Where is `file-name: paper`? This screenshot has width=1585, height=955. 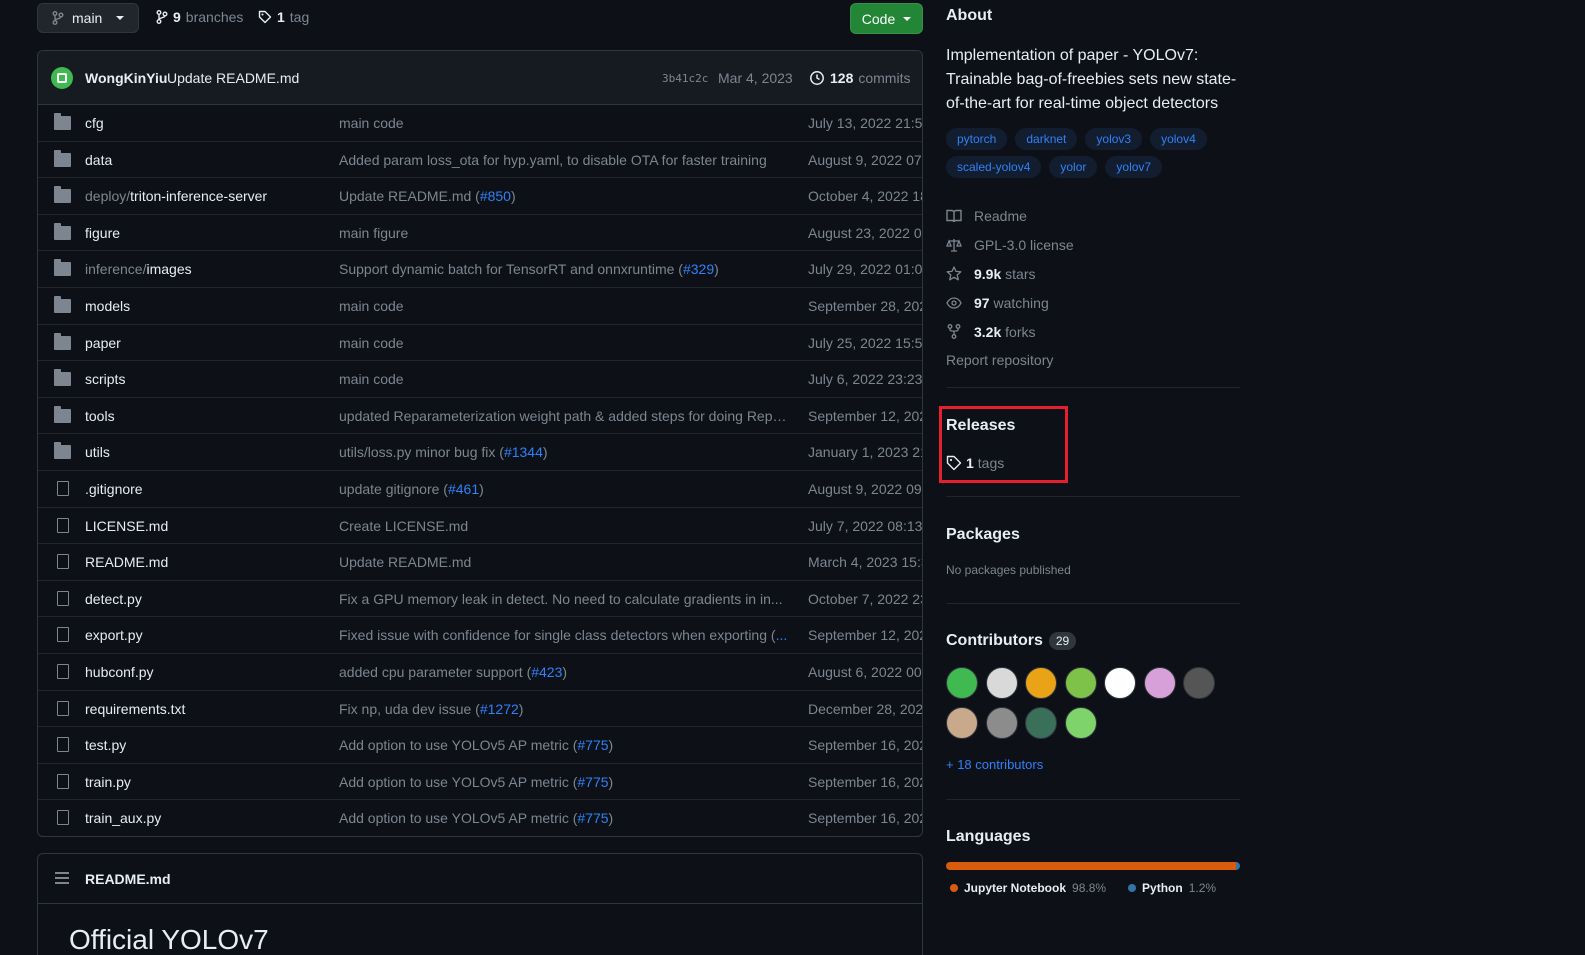 file-name: paper is located at coordinates (103, 343).